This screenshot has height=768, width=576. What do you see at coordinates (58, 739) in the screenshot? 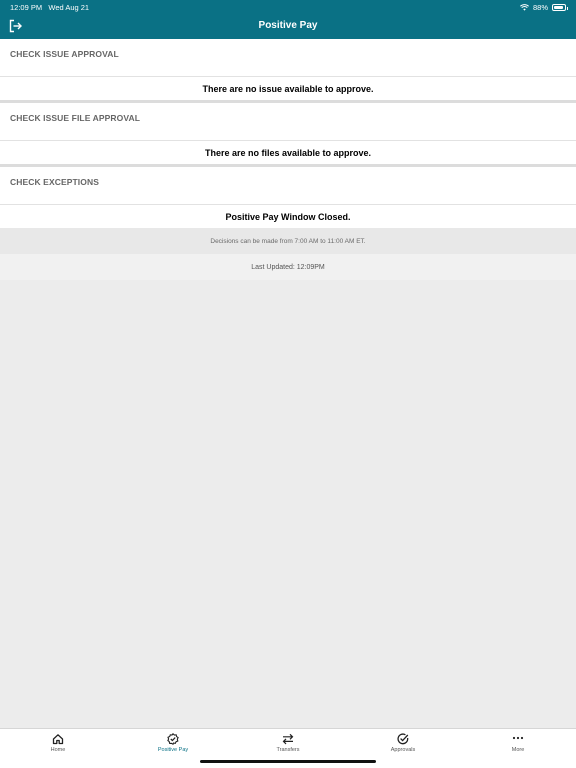
I see `home-icon` at bounding box center [58, 739].